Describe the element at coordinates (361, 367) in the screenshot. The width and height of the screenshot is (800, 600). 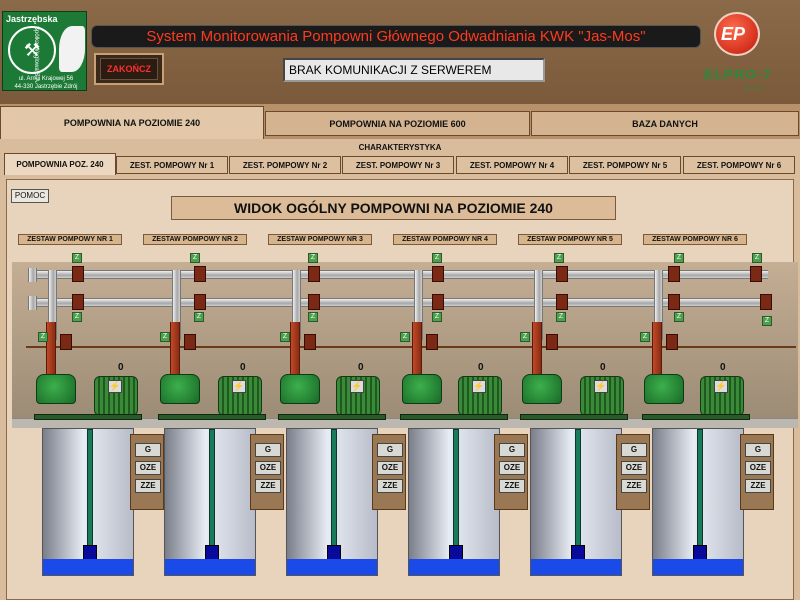
I see `pump-counter-3: 0` at that location.